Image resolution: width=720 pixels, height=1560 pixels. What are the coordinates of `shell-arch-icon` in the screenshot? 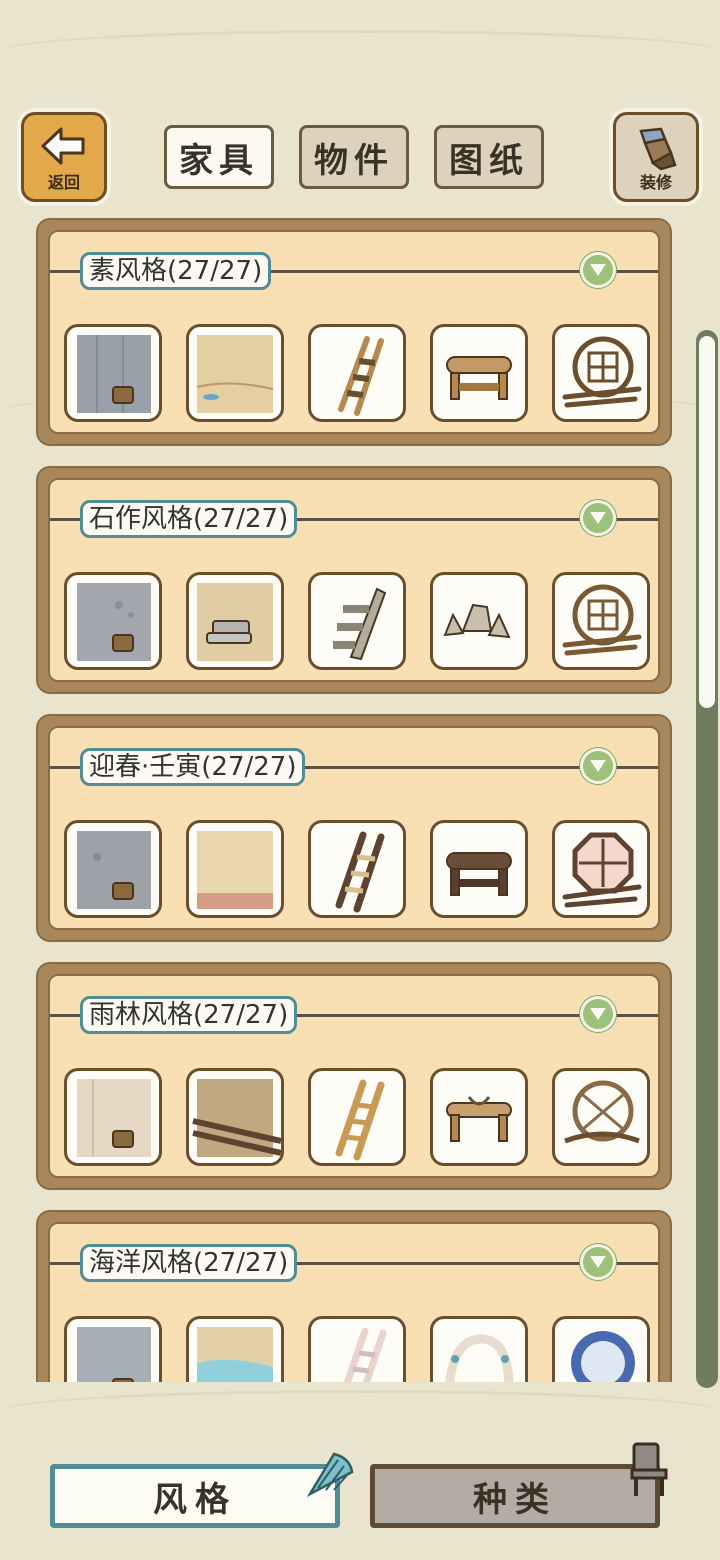 It's located at (479, 1358).